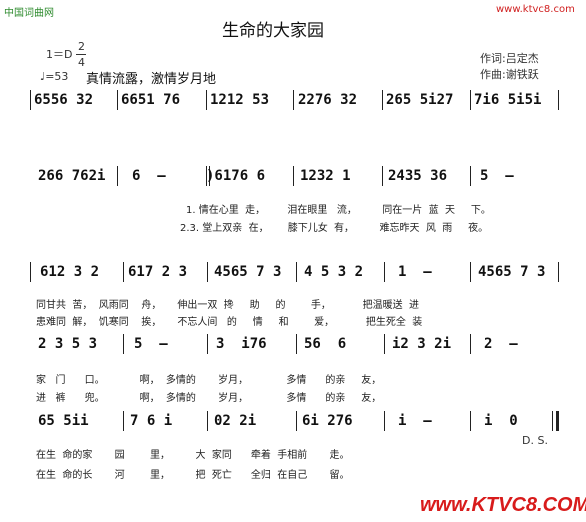 The image size is (586, 522). What do you see at coordinates (509, 74) in the screenshot?
I see `composer: 作曲:谢铁跃` at bounding box center [509, 74].